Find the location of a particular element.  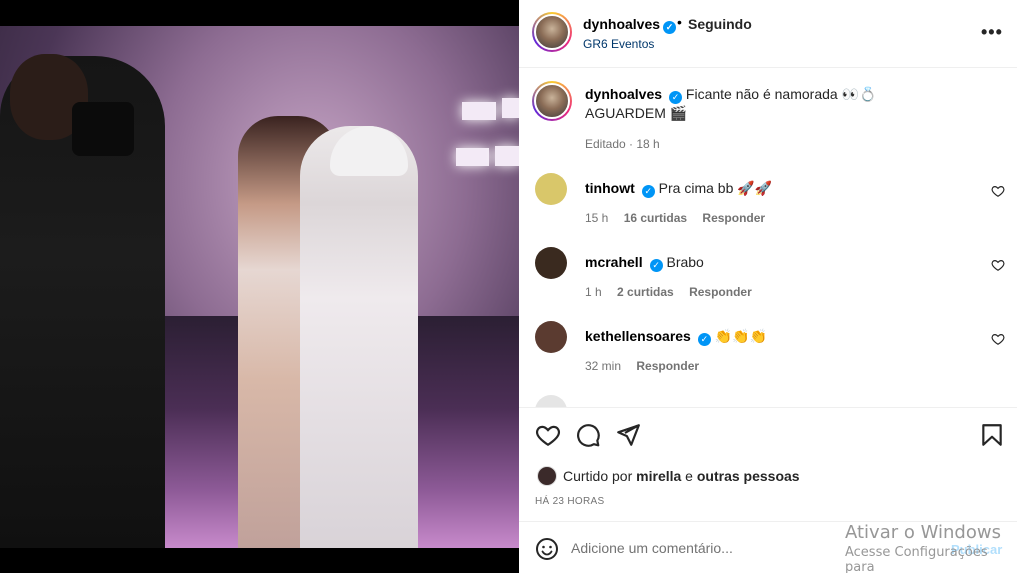

comment-meta: 15 h 16 curtidas Responder is located at coordinates (681, 218).